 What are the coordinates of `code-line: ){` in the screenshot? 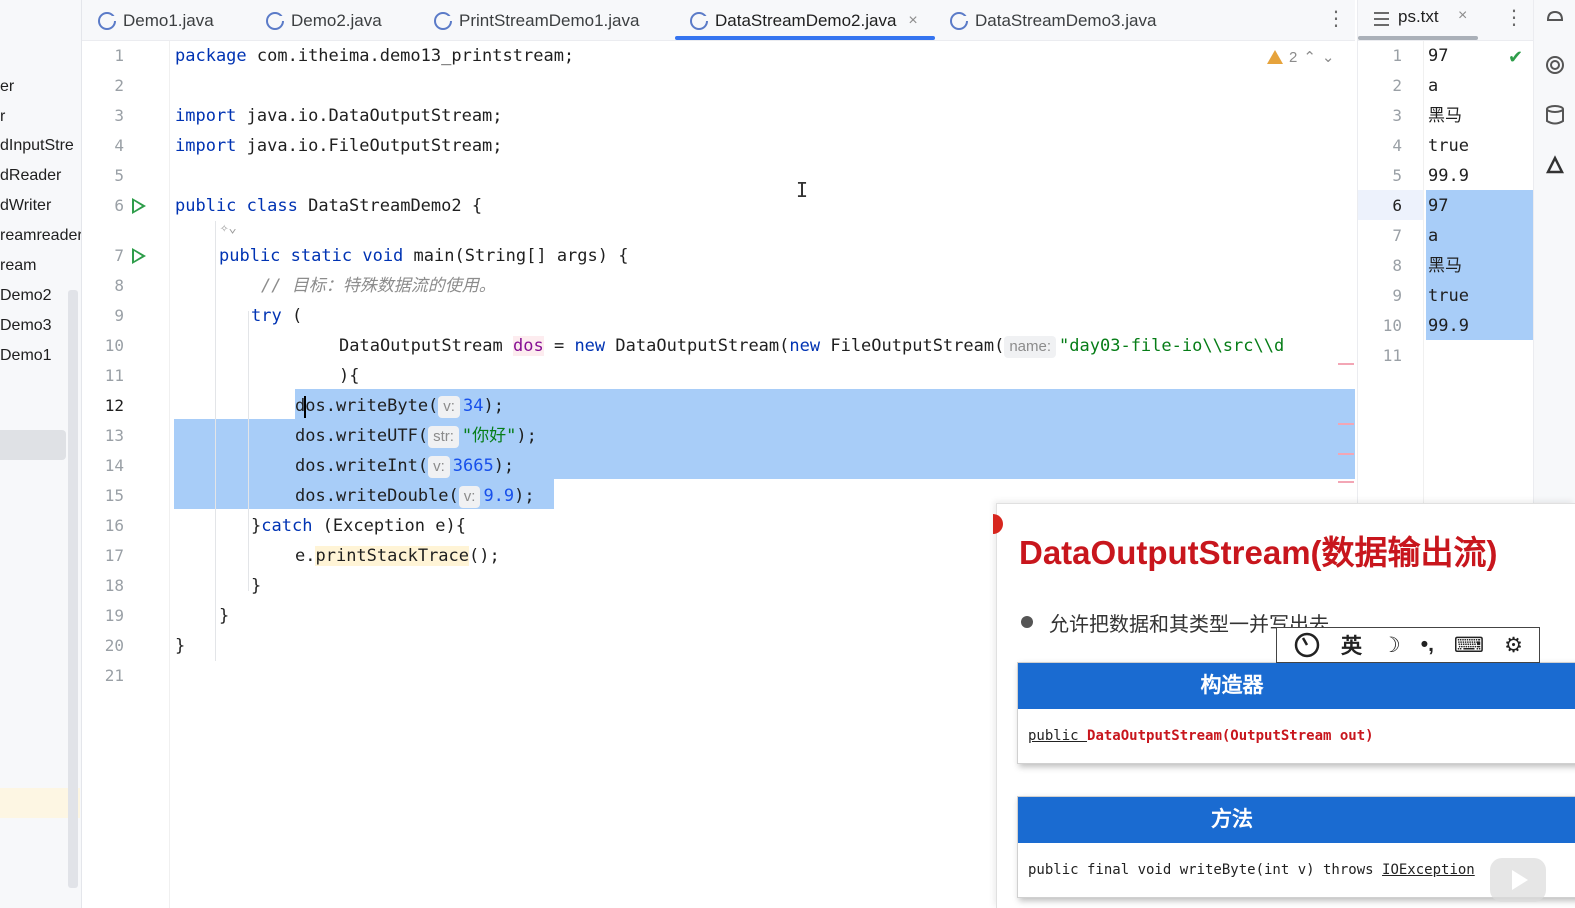 It's located at (349, 376).